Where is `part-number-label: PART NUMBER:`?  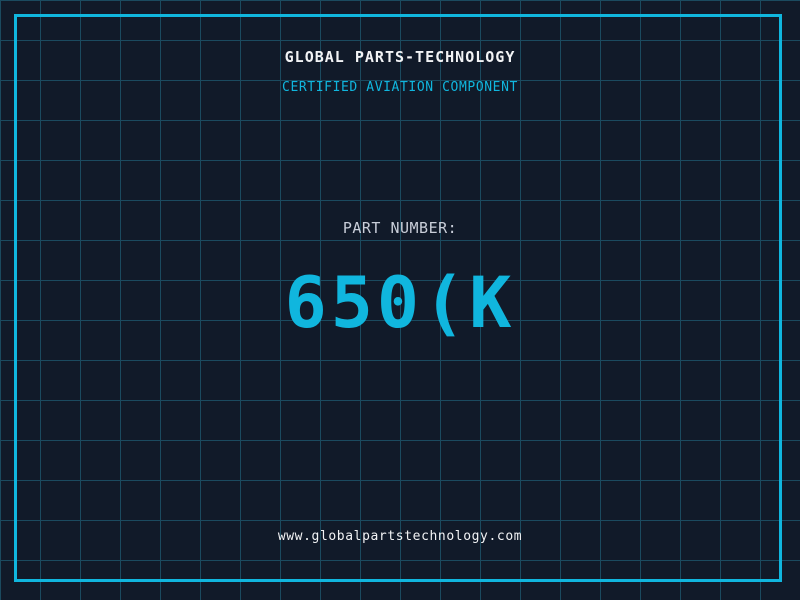 part-number-label: PART NUMBER: is located at coordinates (400, 228).